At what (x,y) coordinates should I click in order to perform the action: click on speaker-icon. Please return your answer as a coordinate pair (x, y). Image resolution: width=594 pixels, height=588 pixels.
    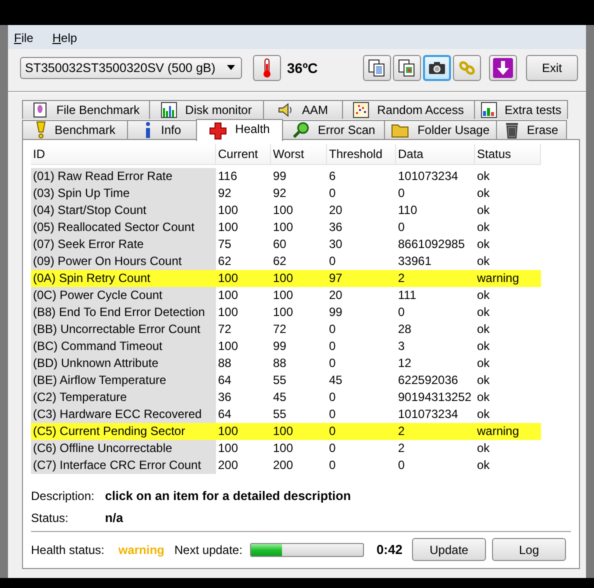
    Looking at the image, I should click on (286, 110).